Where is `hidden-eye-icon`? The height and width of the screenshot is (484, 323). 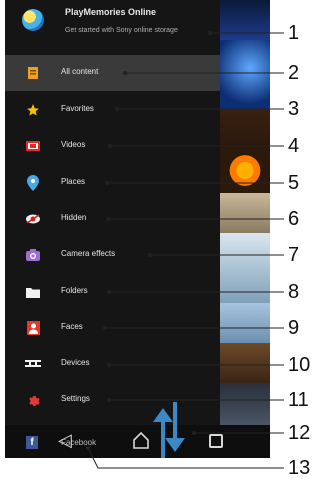 hidden-eye-icon is located at coordinates (33, 219).